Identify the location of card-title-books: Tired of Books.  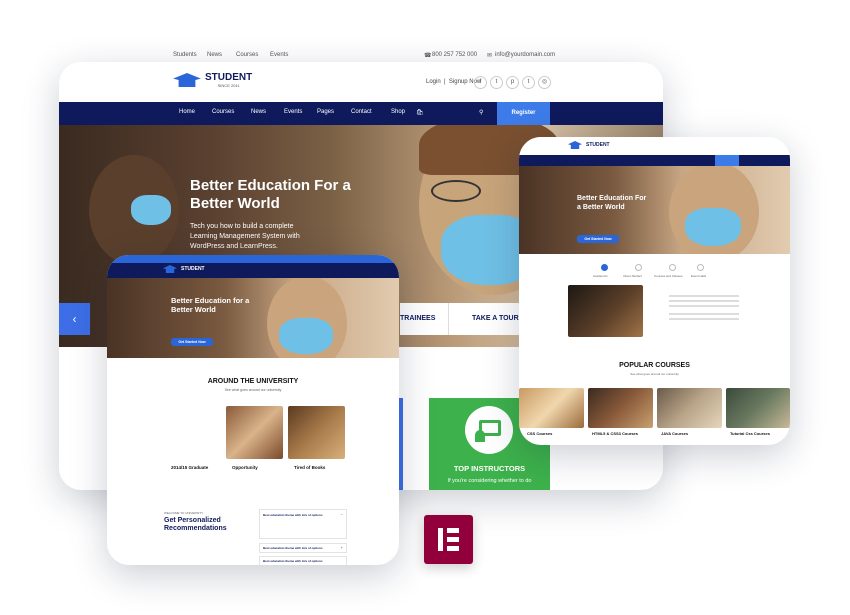
(309, 467).